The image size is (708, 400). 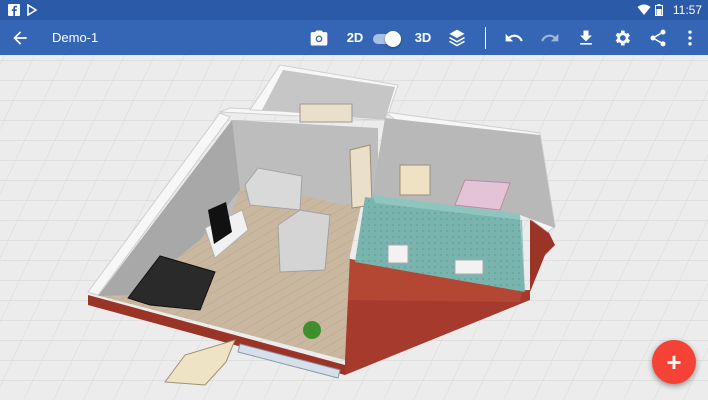 I want to click on add-button: +, so click(x=674, y=362).